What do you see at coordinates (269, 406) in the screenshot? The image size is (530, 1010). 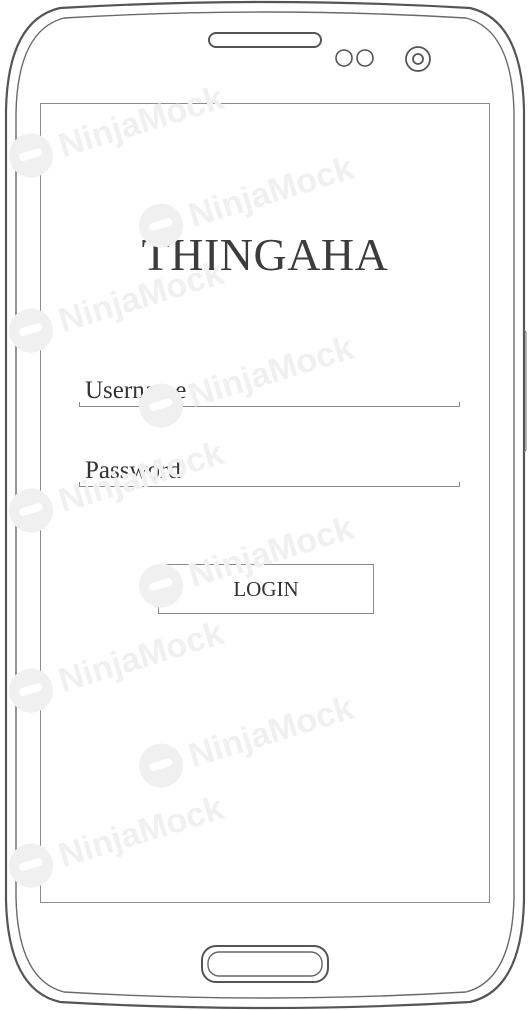 I see `username-underline` at bounding box center [269, 406].